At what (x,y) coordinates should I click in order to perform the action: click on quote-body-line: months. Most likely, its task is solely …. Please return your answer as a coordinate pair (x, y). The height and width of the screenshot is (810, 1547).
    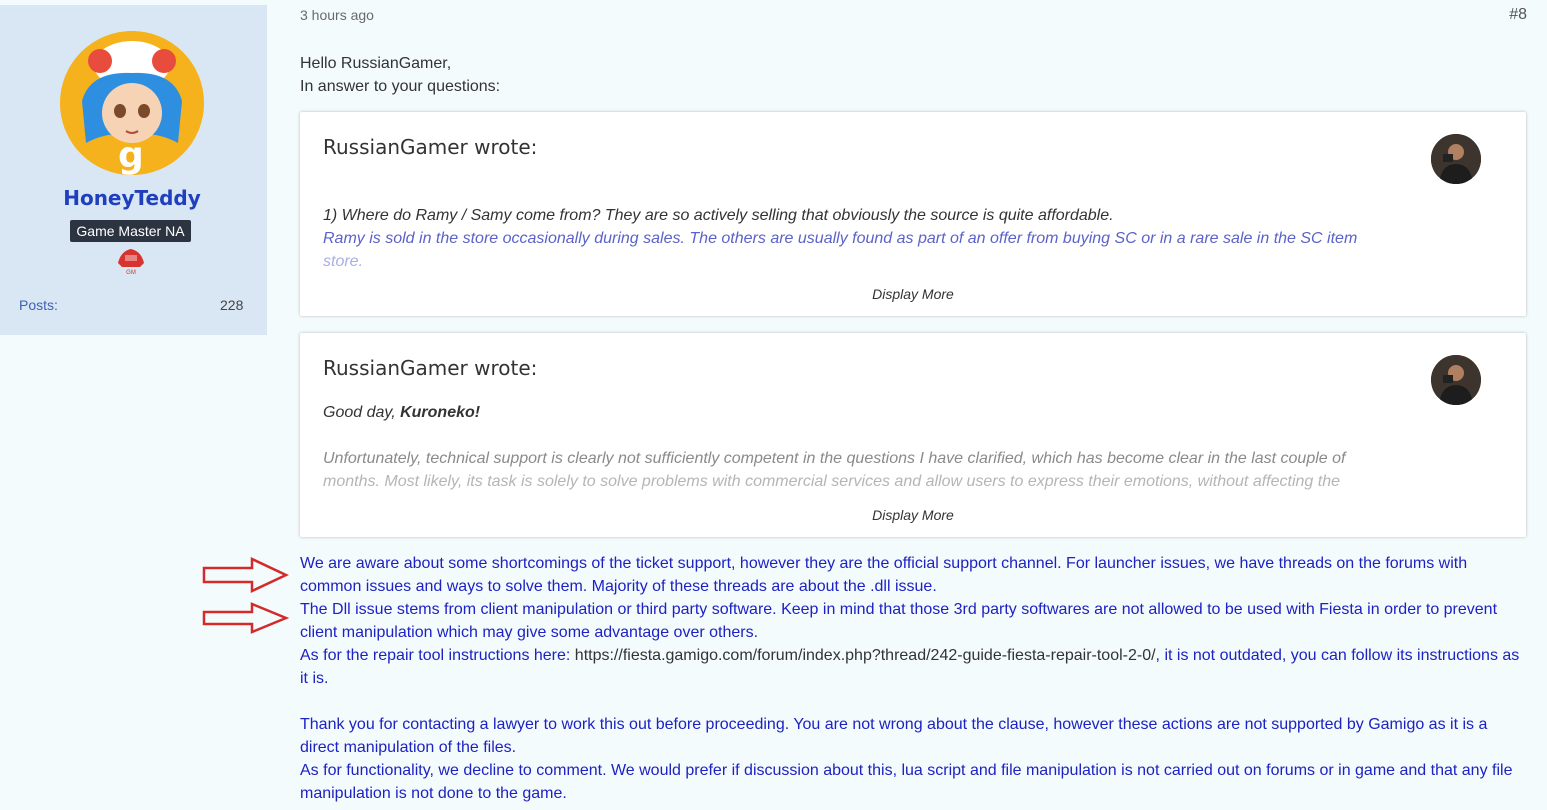
    Looking at the image, I should click on (831, 481).